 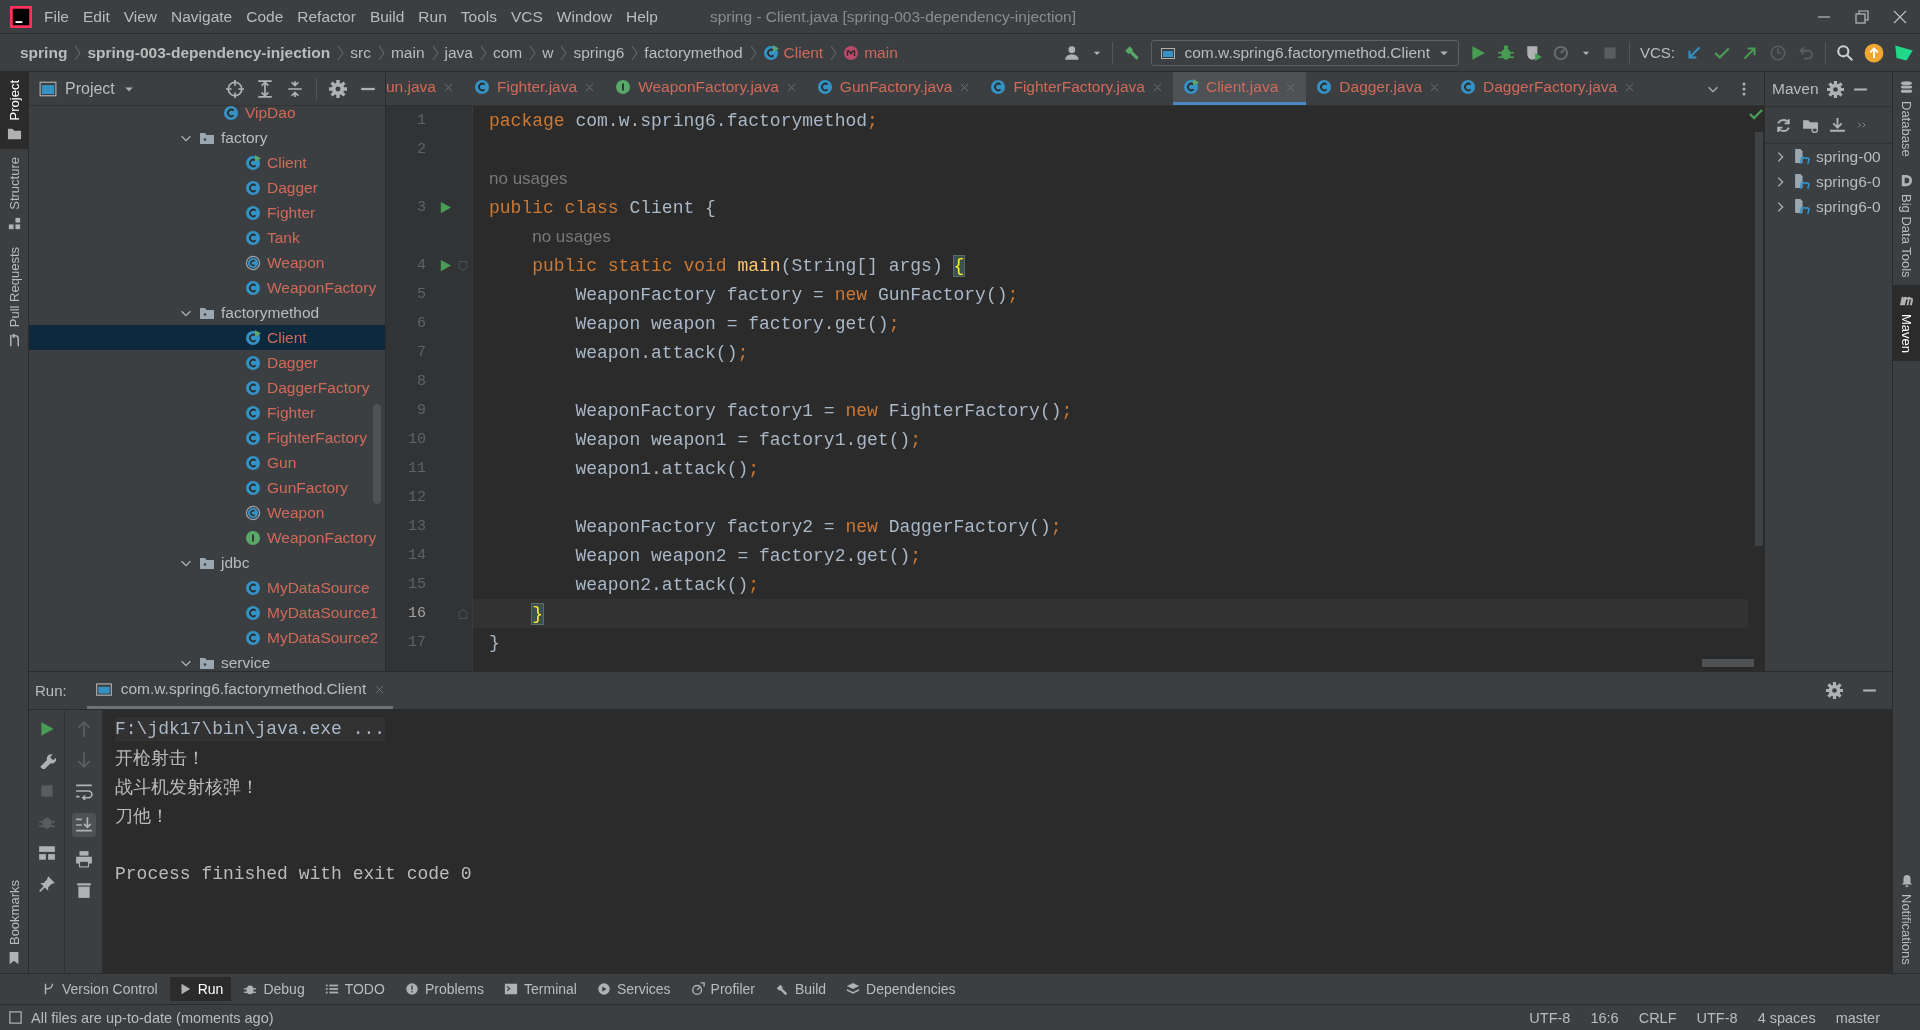 I want to click on editor-tab: Dagger.java, so click(x=1378, y=88).